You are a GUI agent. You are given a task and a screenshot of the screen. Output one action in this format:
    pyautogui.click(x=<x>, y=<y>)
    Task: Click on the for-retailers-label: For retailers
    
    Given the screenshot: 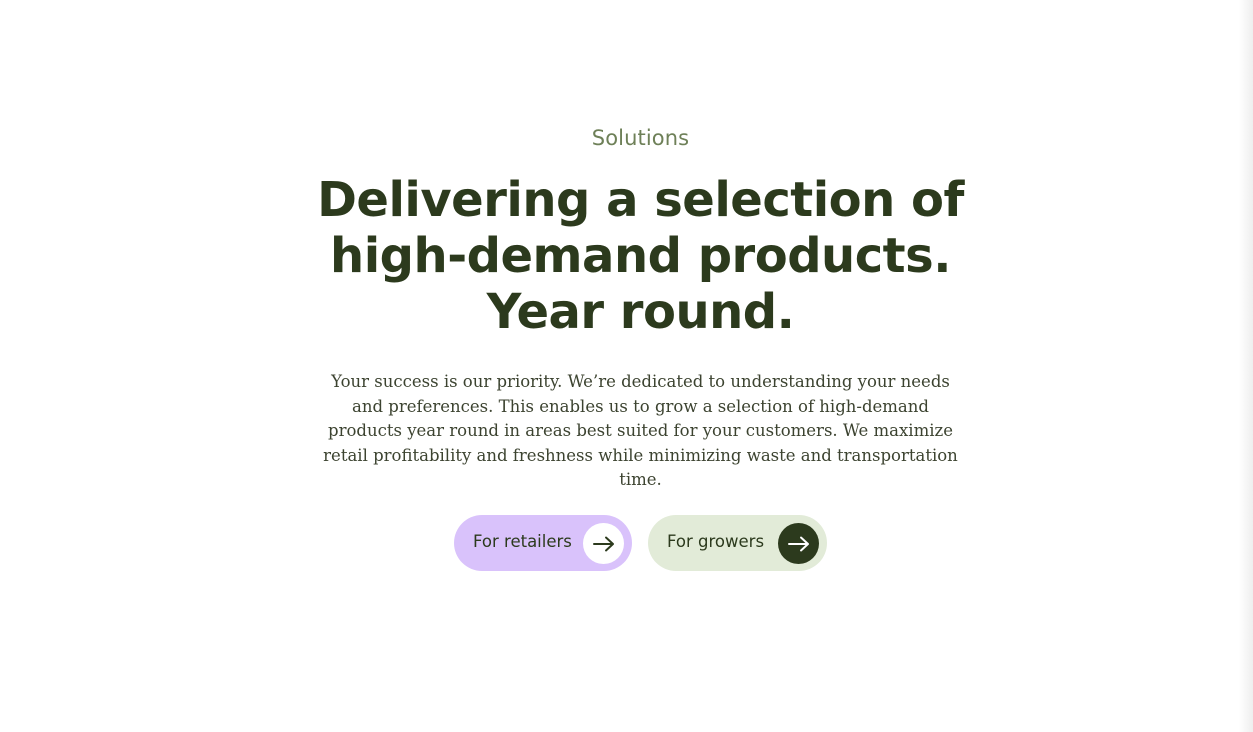 What is the action you would take?
    pyautogui.click(x=522, y=541)
    